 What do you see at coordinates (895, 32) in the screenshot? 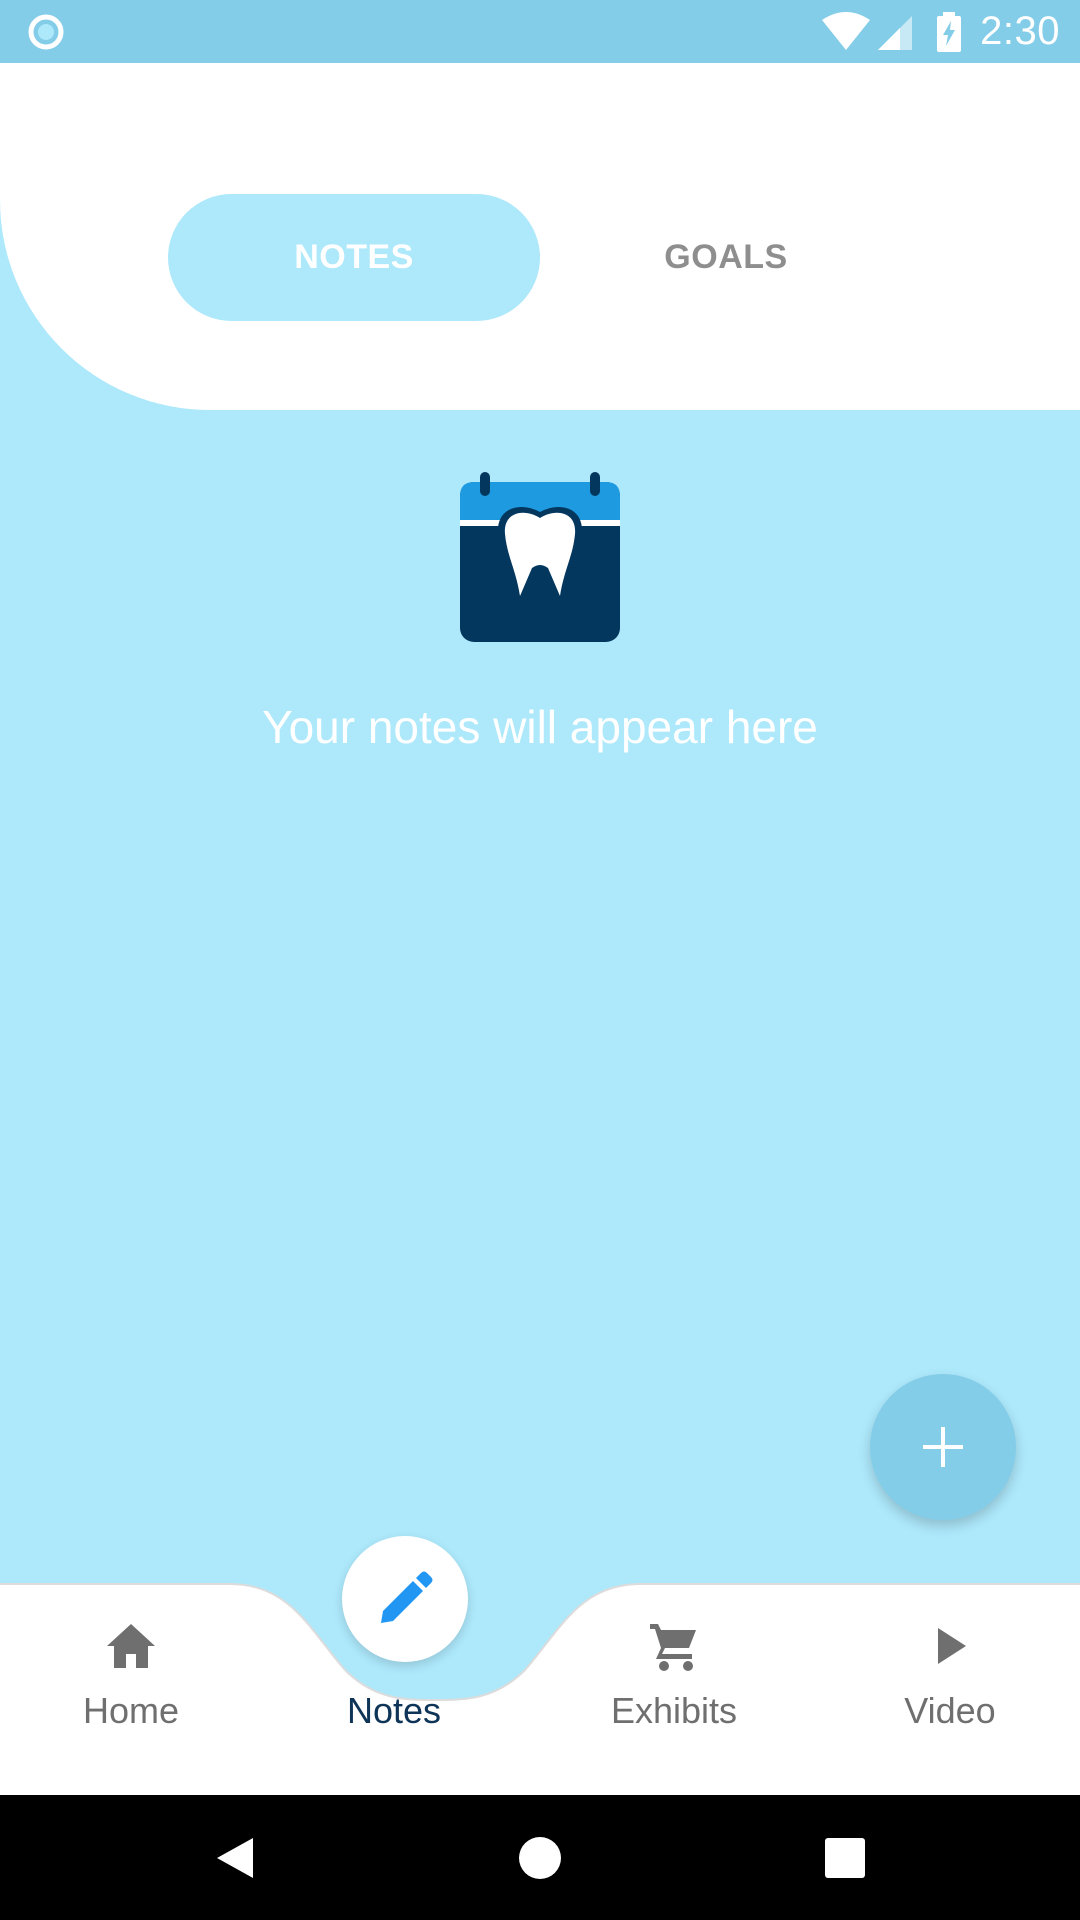
I see `signal-icon` at bounding box center [895, 32].